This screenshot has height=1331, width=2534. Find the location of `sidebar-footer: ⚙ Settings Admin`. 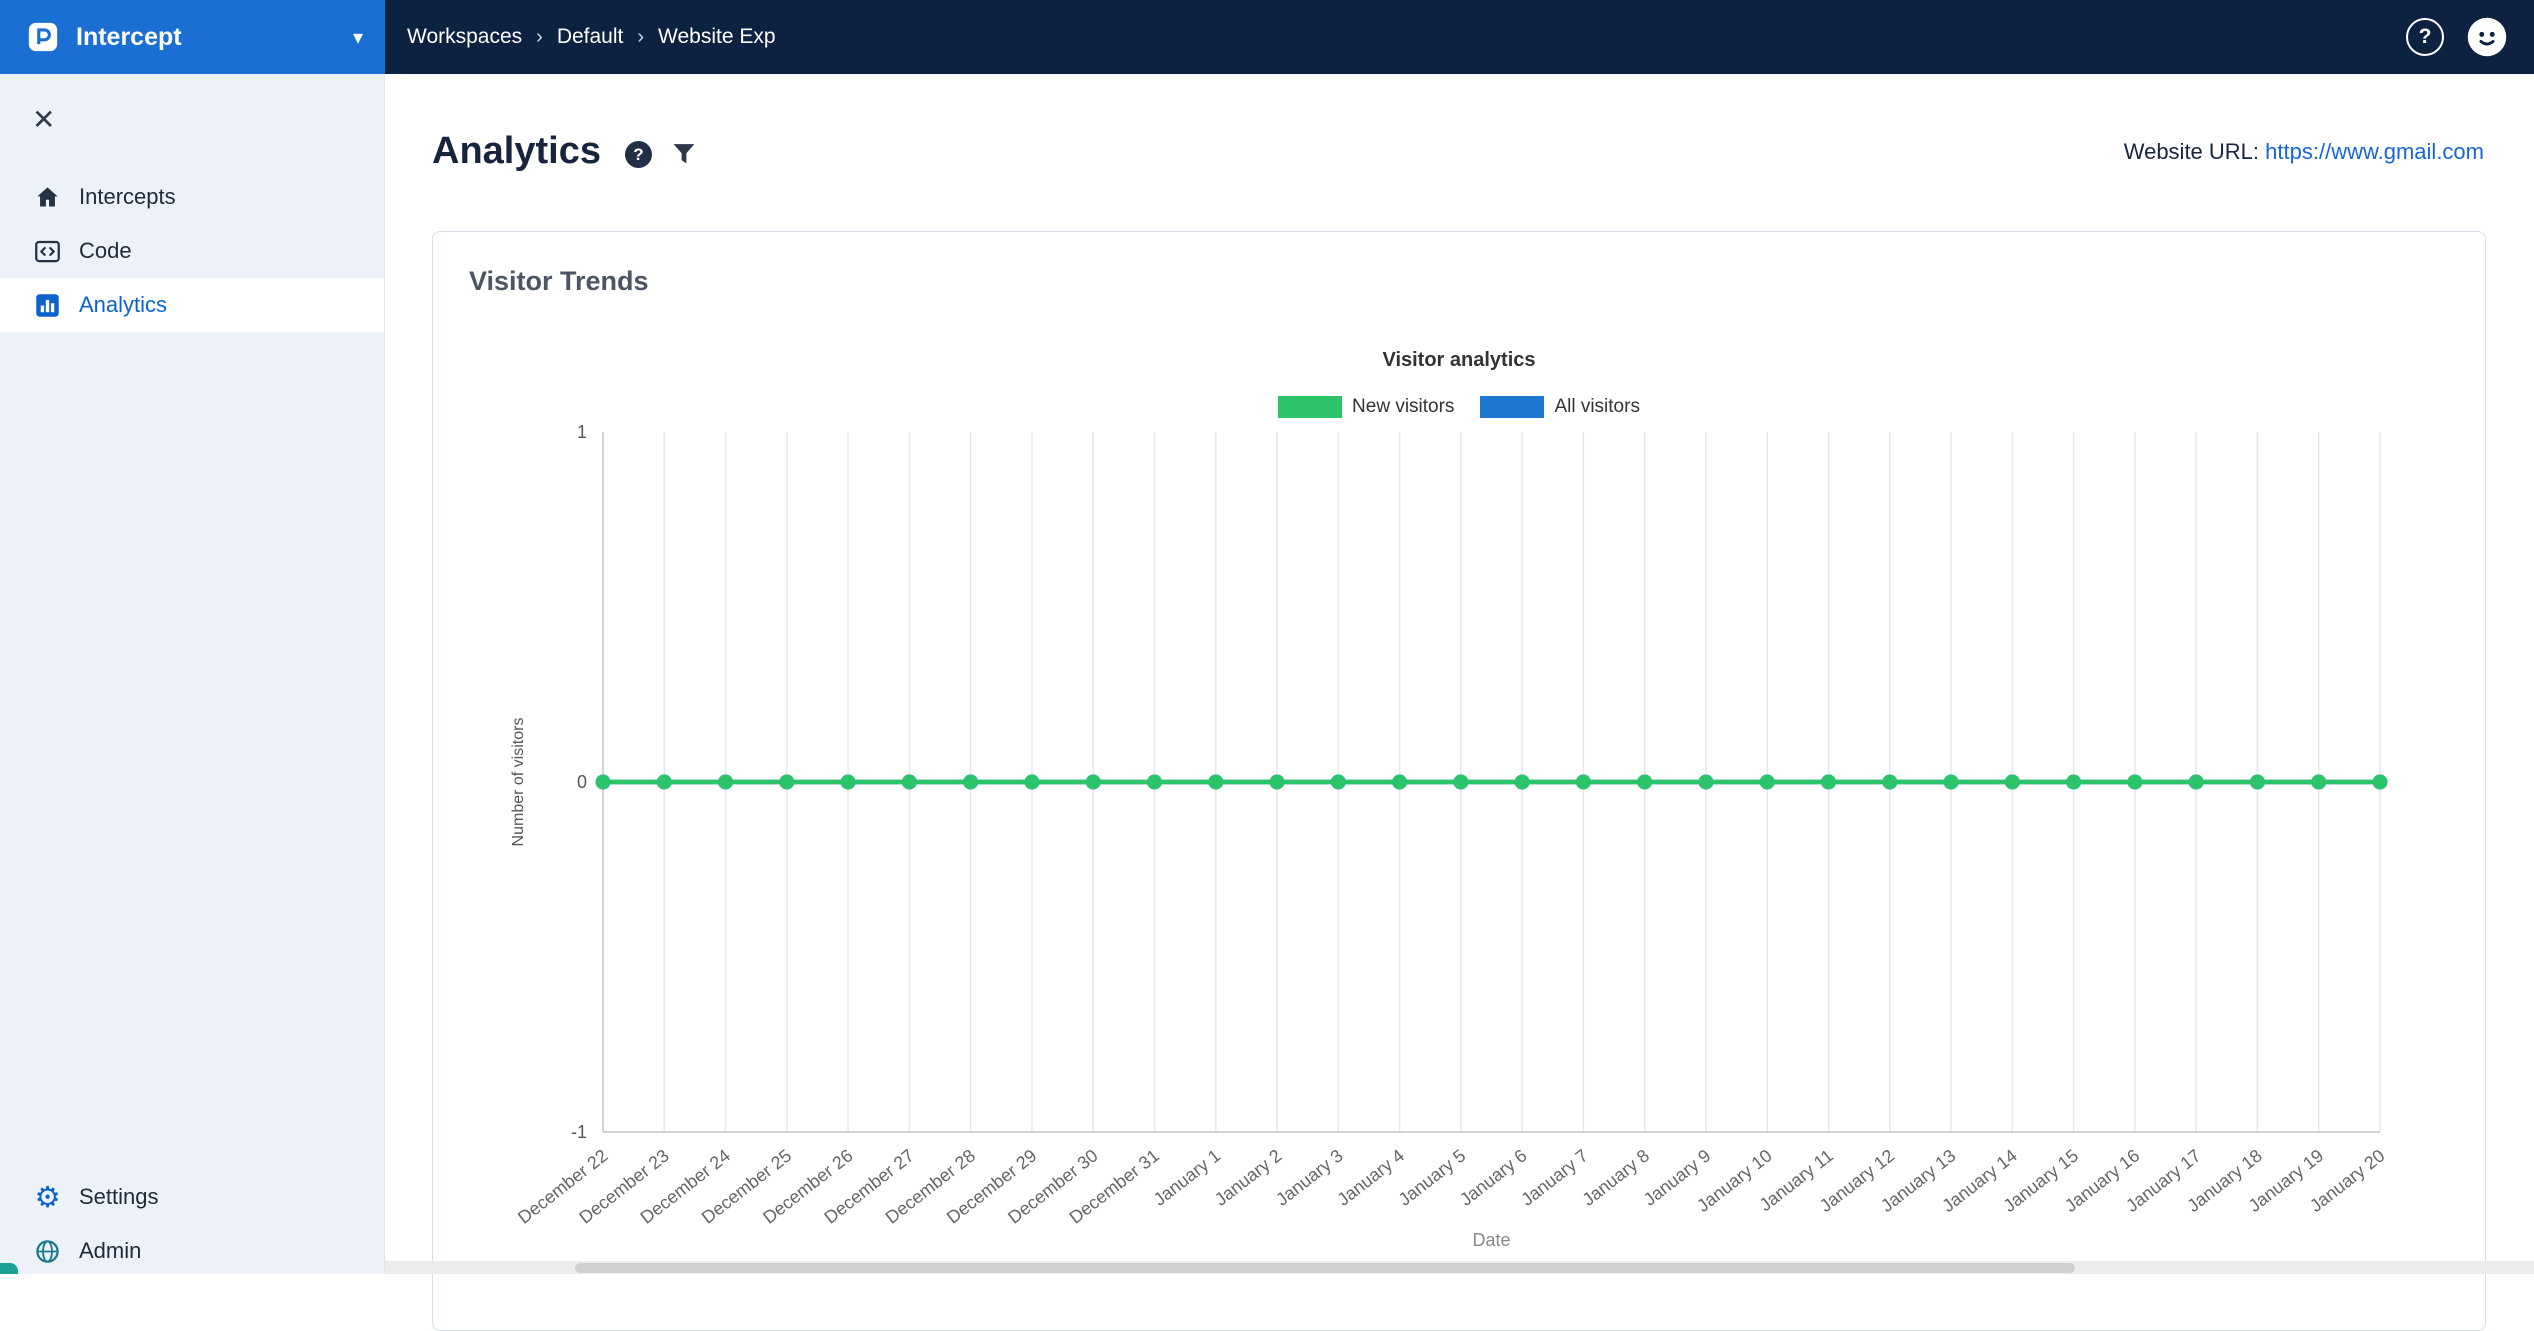

sidebar-footer: ⚙ Settings Admin is located at coordinates (192, 1224).